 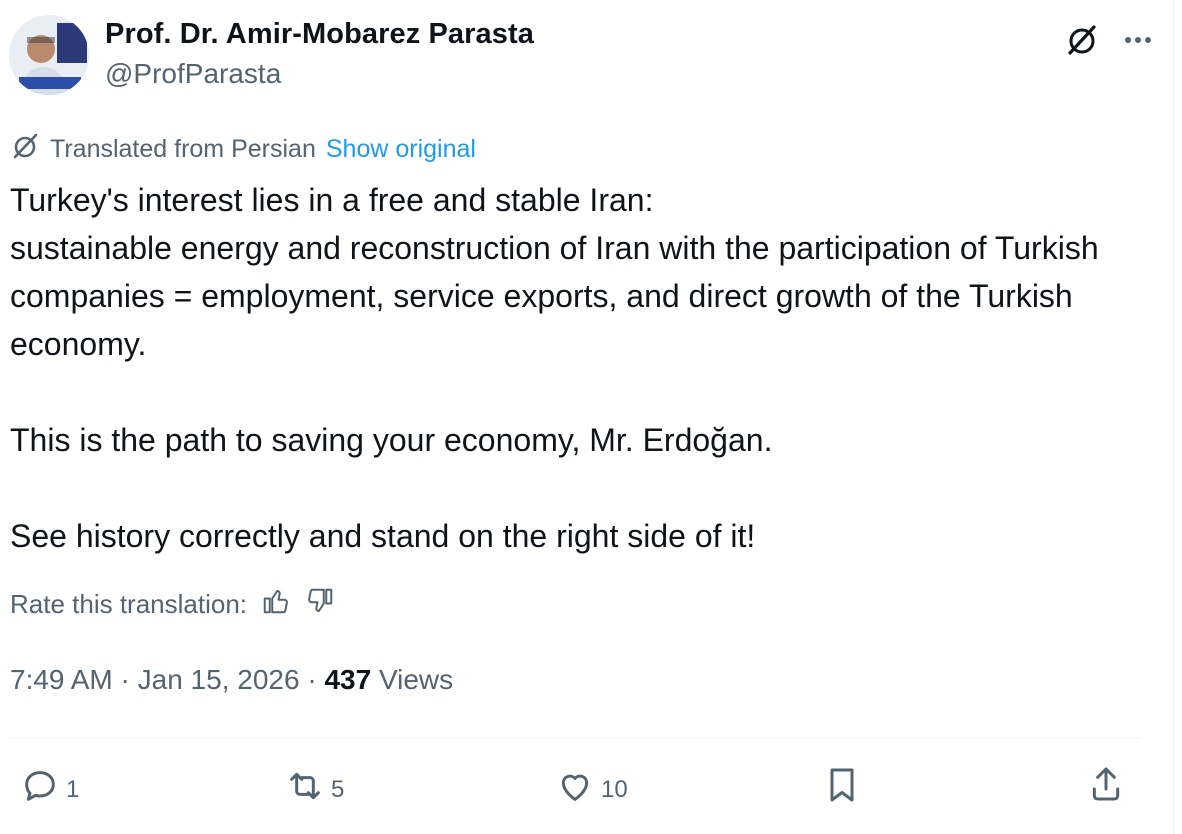 I want to click on avatar-image, so click(x=49, y=55).